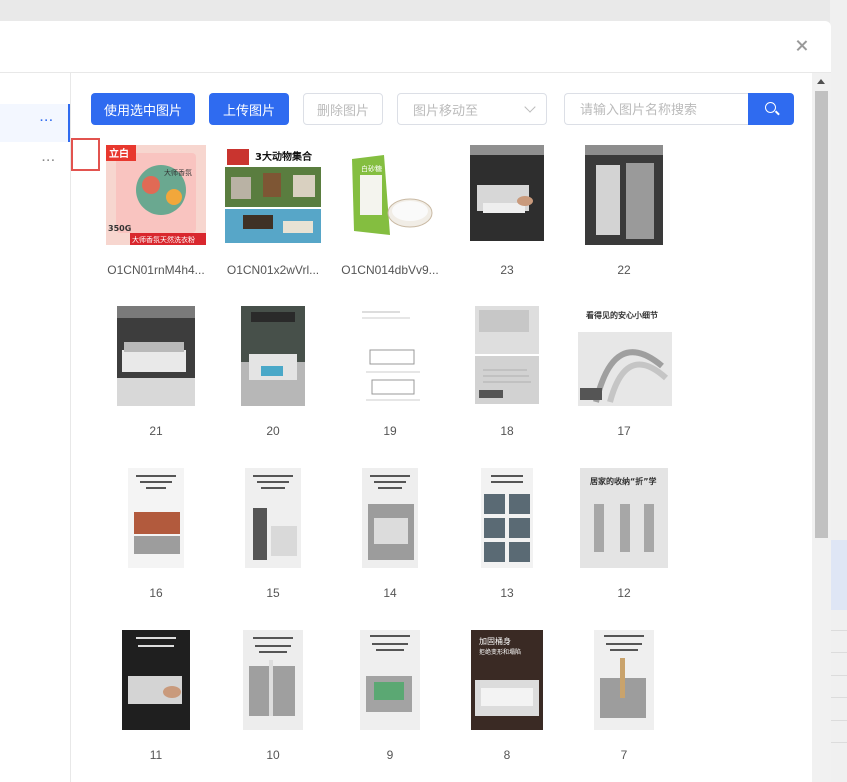  What do you see at coordinates (343, 109) in the screenshot?
I see `delete-image-button: 删除图片` at bounding box center [343, 109].